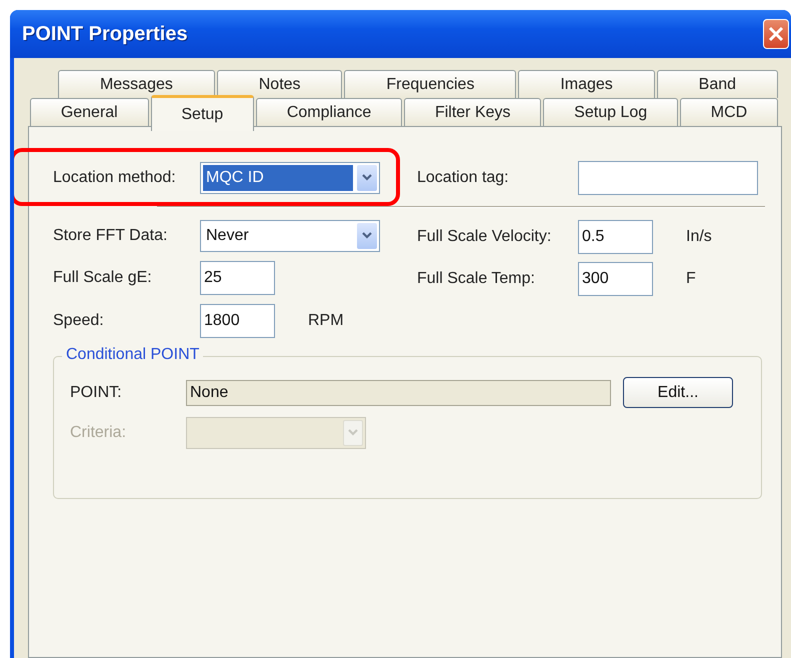 The width and height of the screenshot is (791, 658). I want to click on tab: Frequencies, so click(430, 84).